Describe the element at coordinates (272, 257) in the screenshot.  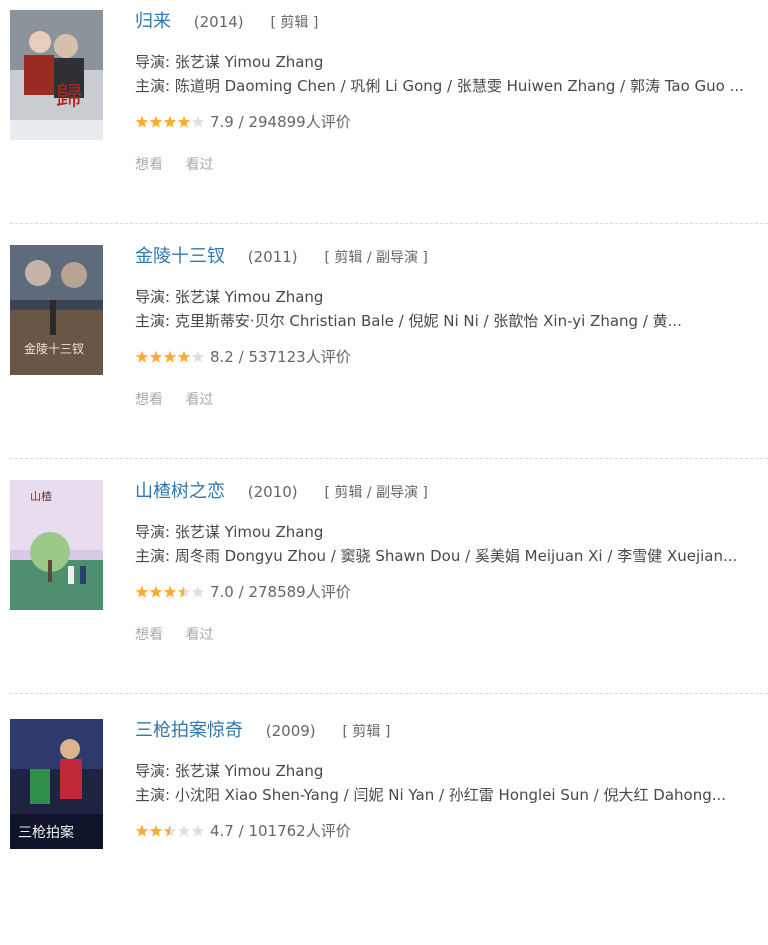
I see `movie-year: (2011)` at that location.